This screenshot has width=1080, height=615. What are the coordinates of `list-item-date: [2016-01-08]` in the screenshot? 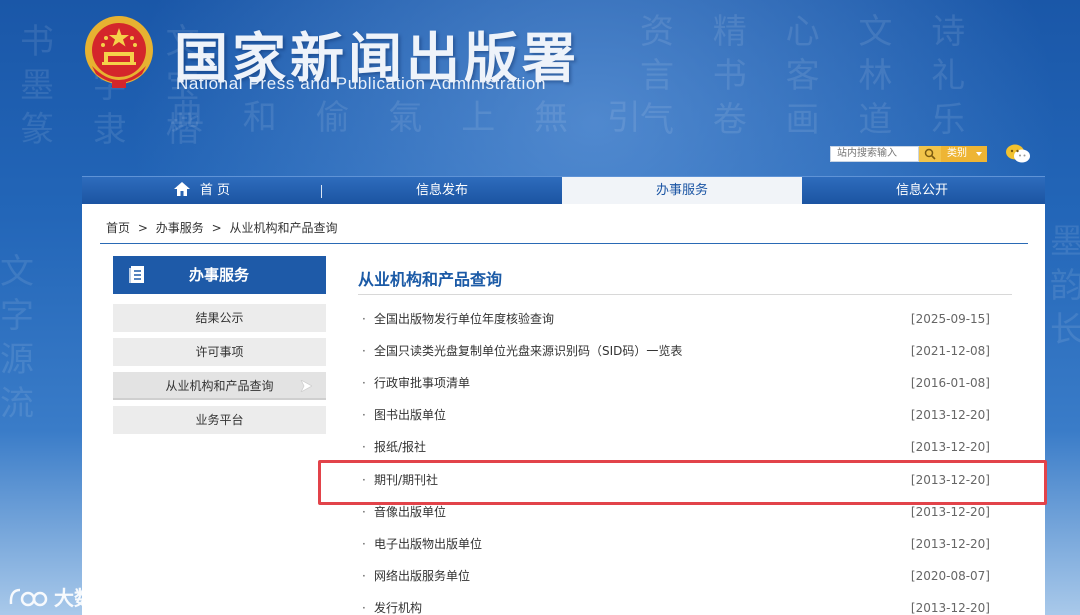 It's located at (950, 383).